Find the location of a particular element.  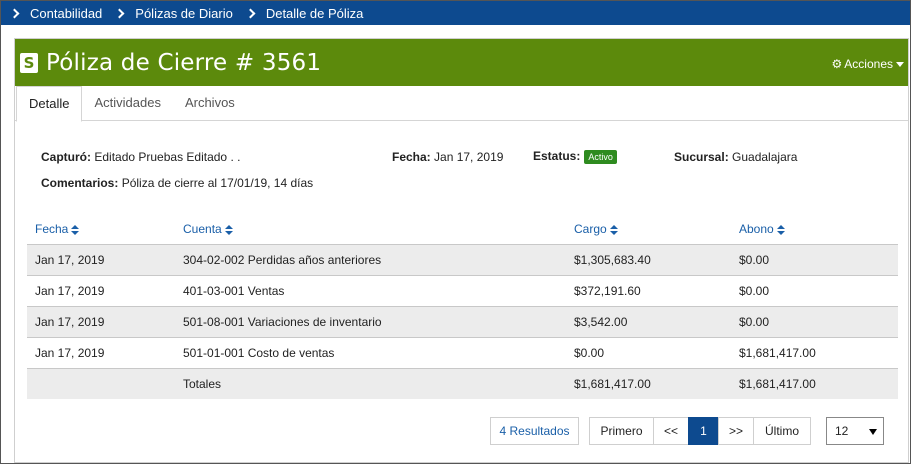

cell-cuenta: 304-02-002 Perdidas años anteriores is located at coordinates (370, 260).